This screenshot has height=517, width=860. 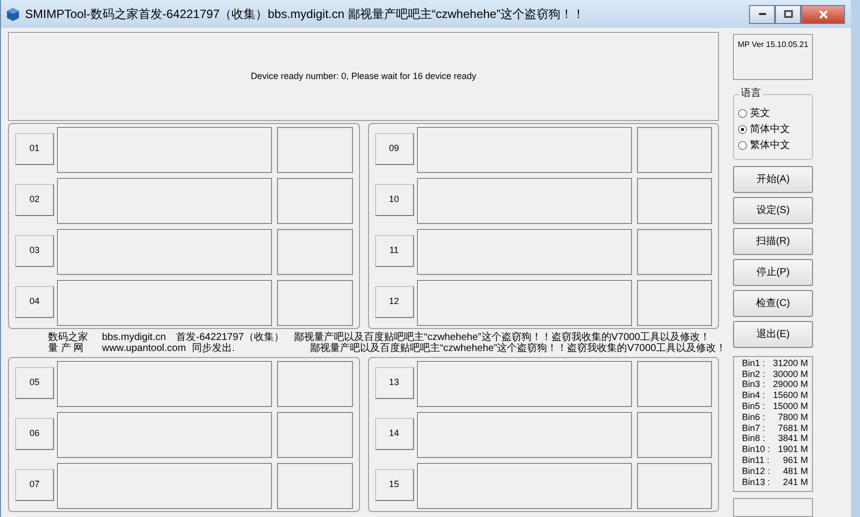 I want to click on notice-text: 首发-64221797（收集）, so click(x=230, y=337).